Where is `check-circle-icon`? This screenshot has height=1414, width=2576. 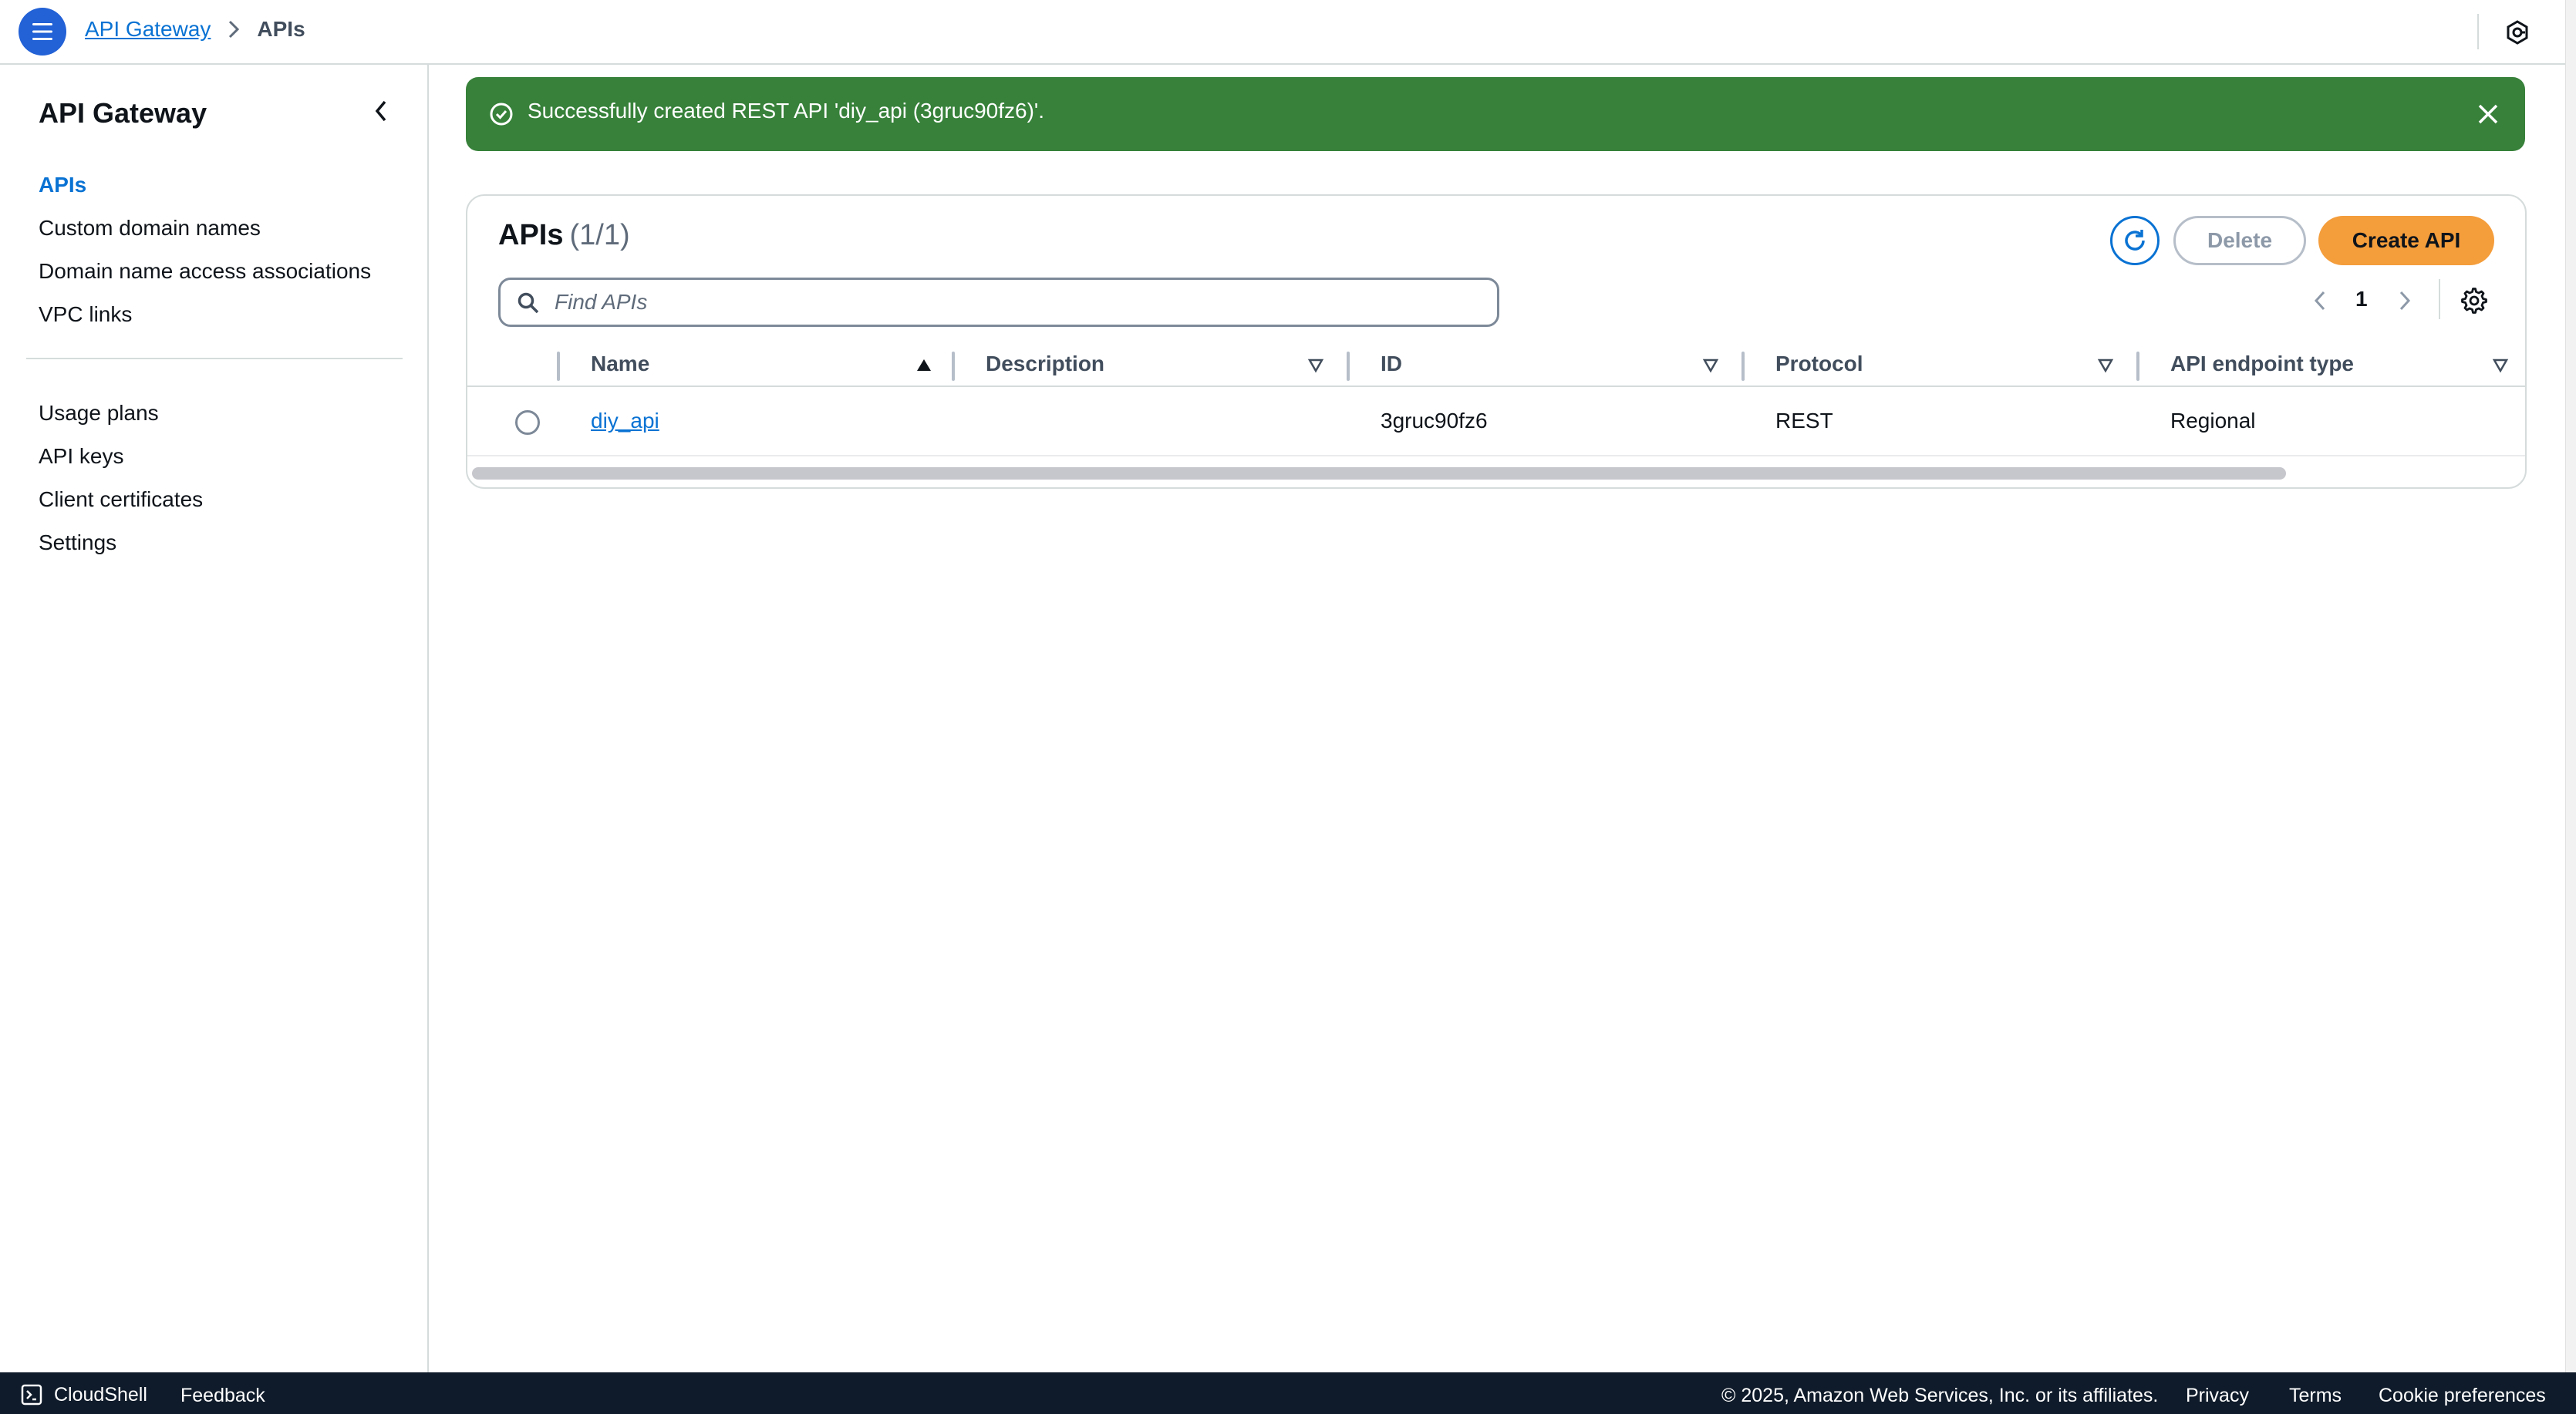
check-circle-icon is located at coordinates (501, 114).